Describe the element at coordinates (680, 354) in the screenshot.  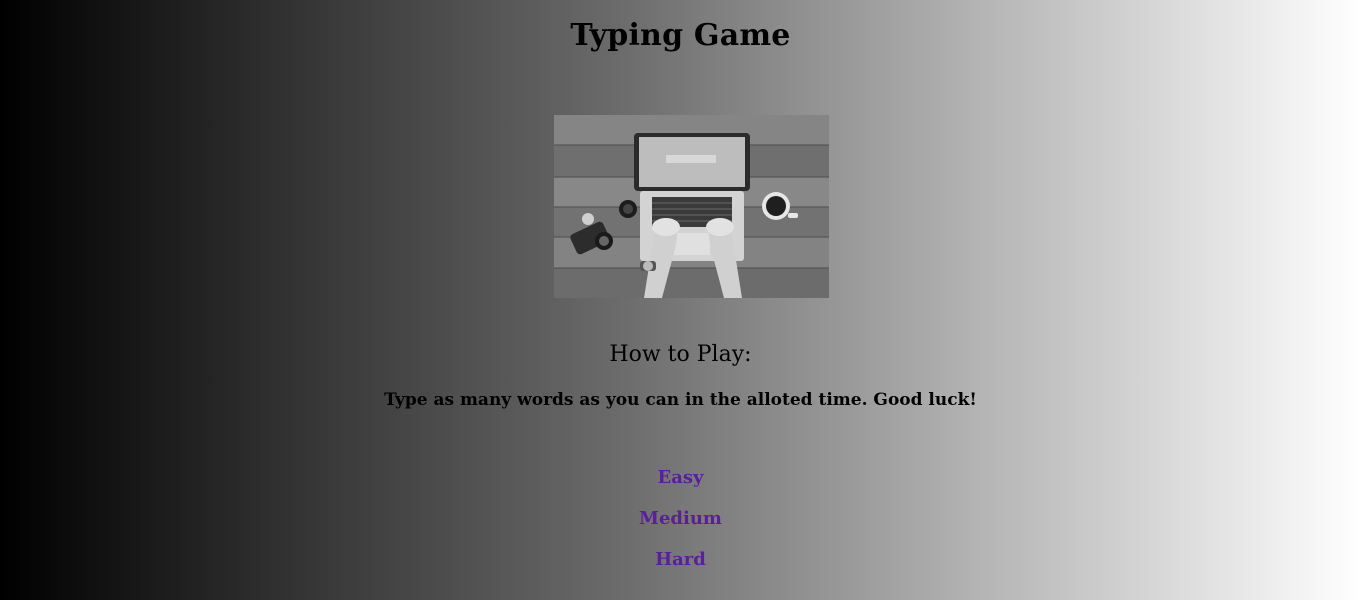
I see `how-to-play-heading: How to Play:` at that location.